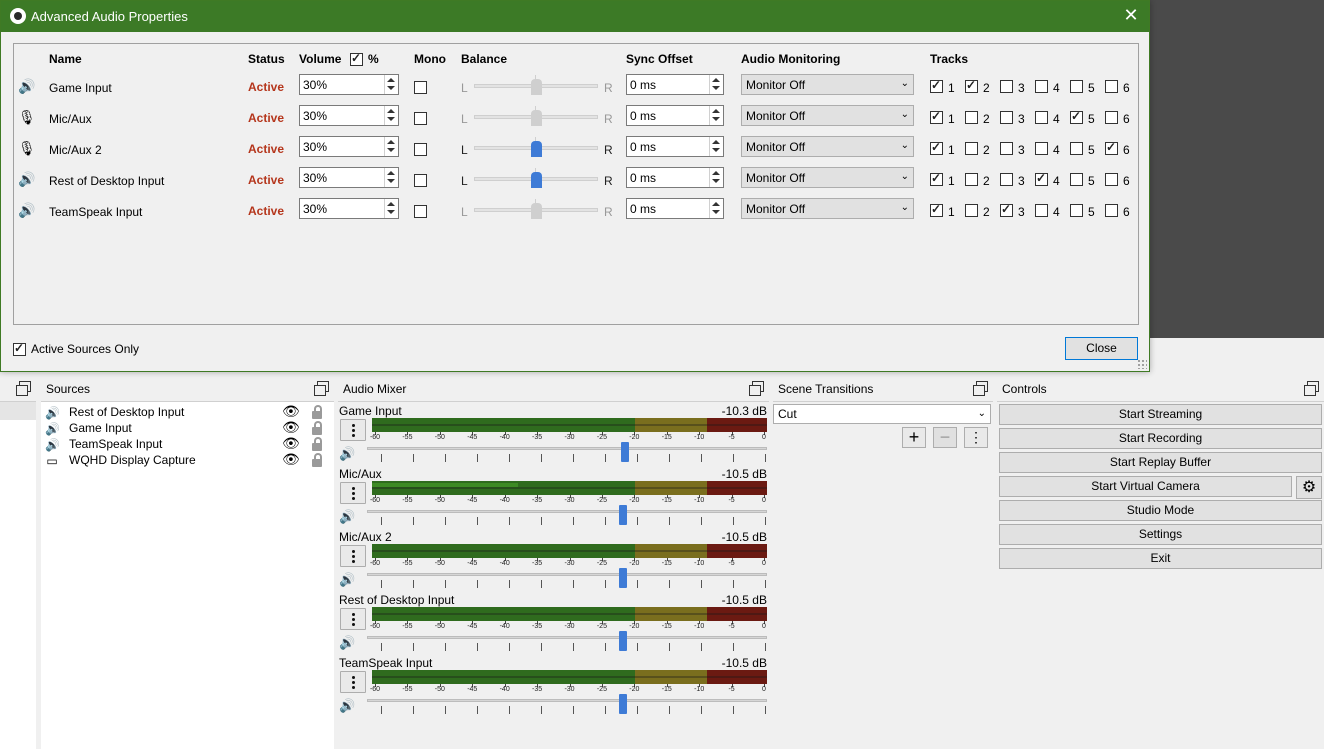 The image size is (1324, 749). Describe the element at coordinates (1160, 534) in the screenshot. I see `settings-button: Settings` at that location.